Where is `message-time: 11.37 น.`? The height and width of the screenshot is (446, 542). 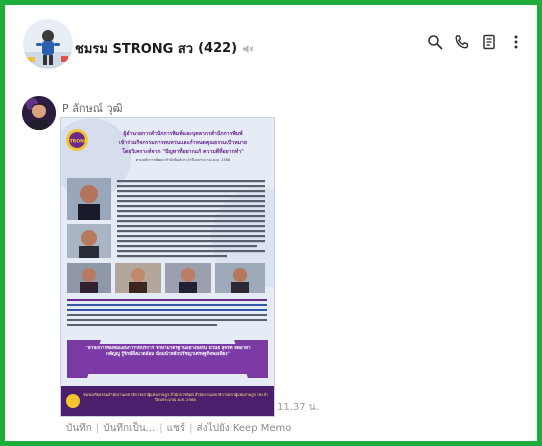
message-time: 11.37 น. is located at coordinates (298, 407).